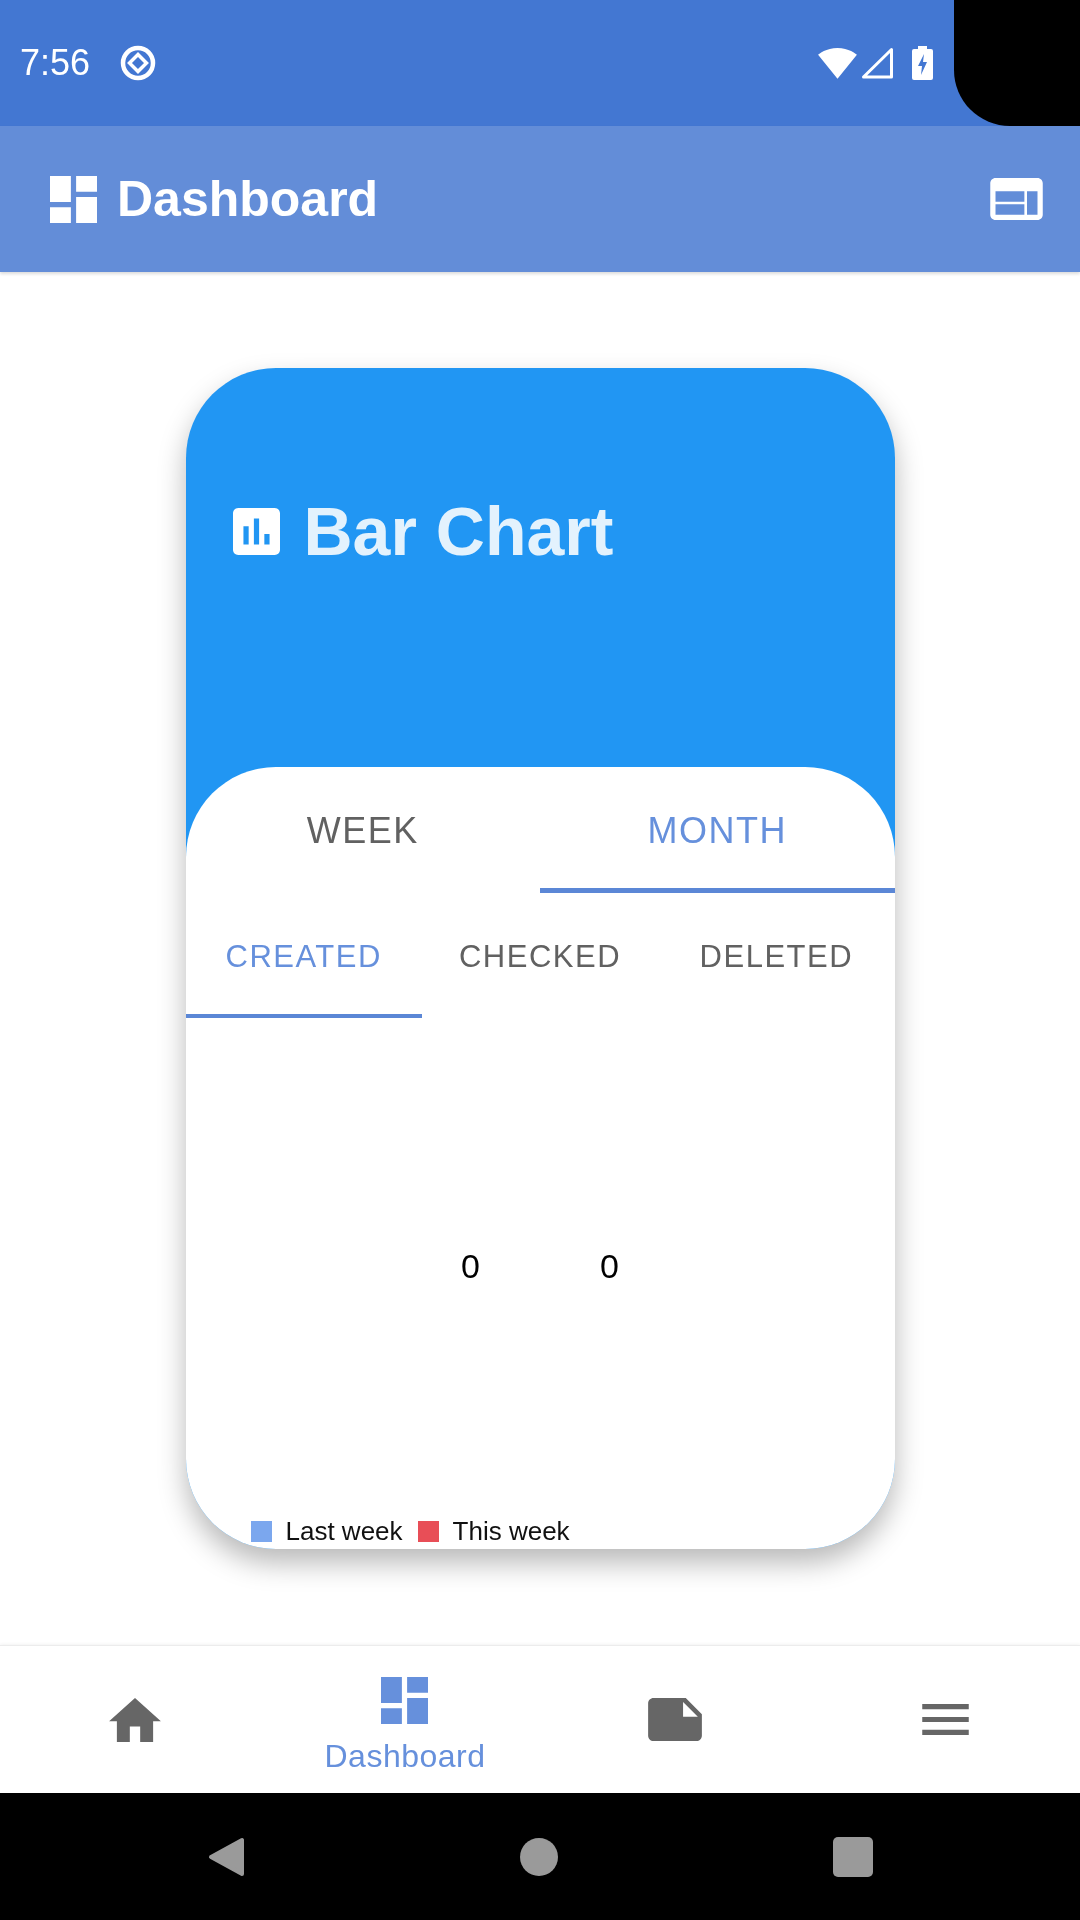 The image size is (1080, 1920). I want to click on wifi-icon, so click(837, 63).